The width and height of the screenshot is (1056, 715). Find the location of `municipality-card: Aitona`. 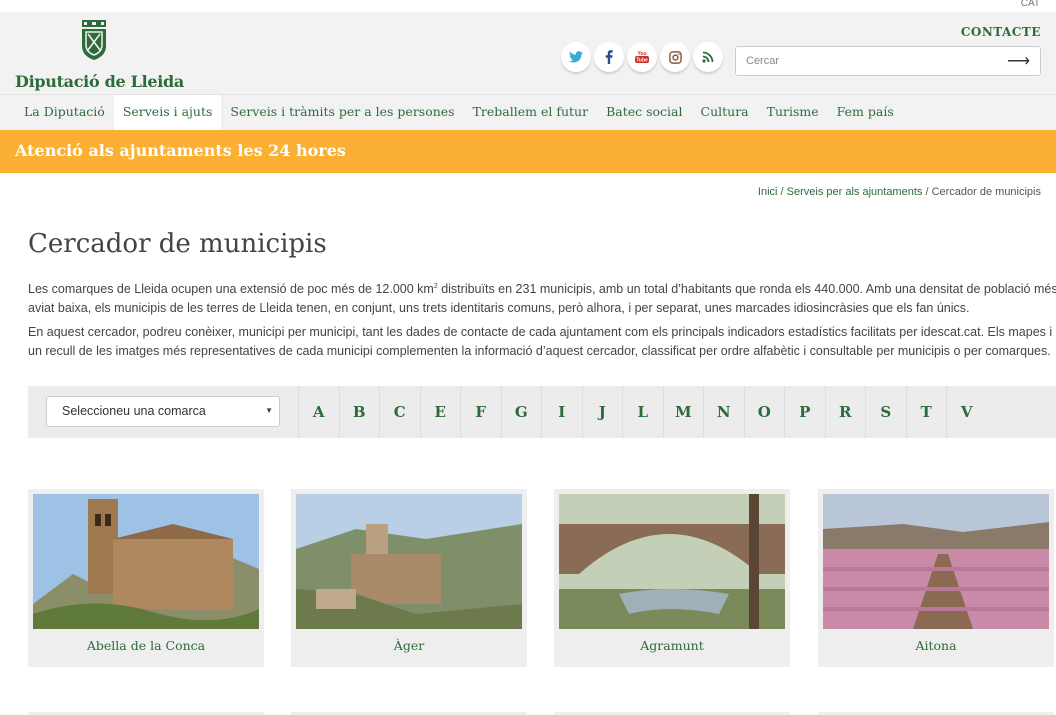

municipality-card: Aitona is located at coordinates (936, 578).